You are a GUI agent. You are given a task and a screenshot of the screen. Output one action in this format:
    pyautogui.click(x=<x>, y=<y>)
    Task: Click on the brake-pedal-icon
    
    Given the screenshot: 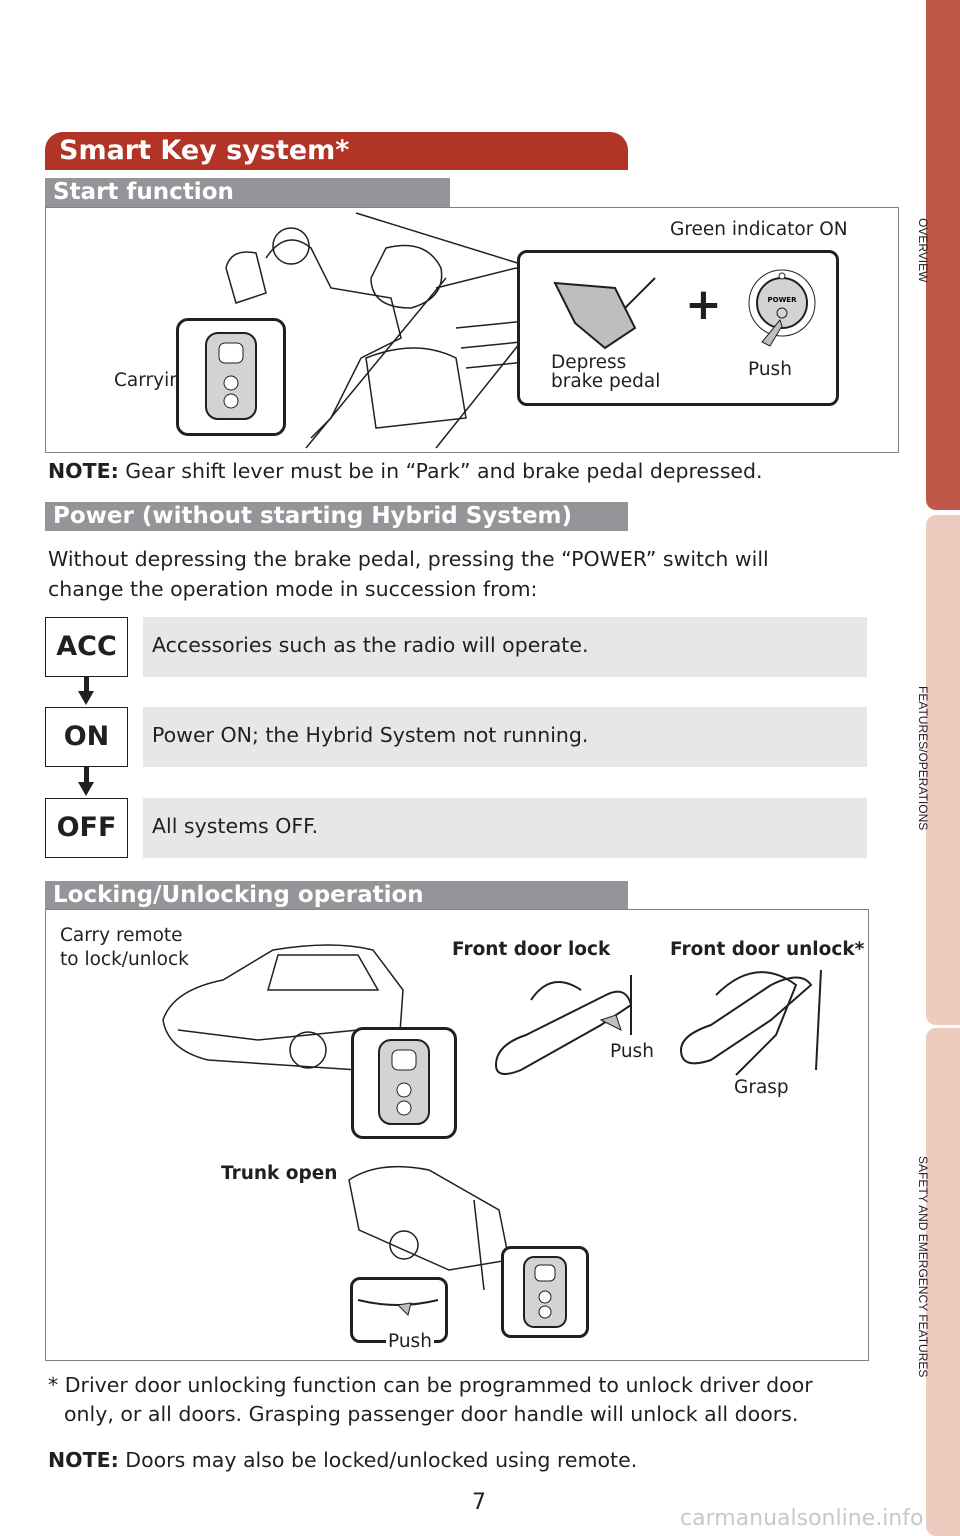 What is the action you would take?
    pyautogui.click(x=604, y=313)
    